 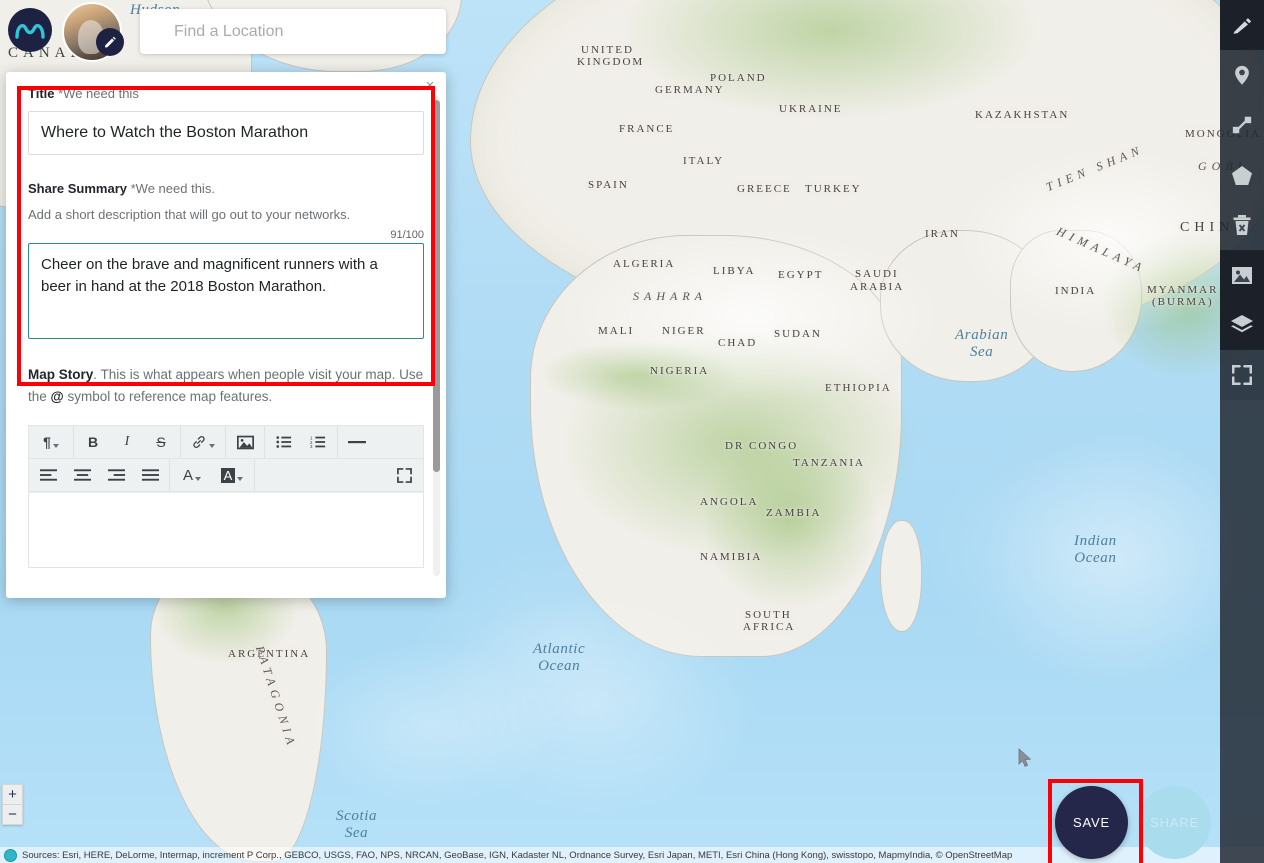 What do you see at coordinates (430, 725) in the screenshot?
I see `shallow-water-argentine-shelf` at bounding box center [430, 725].